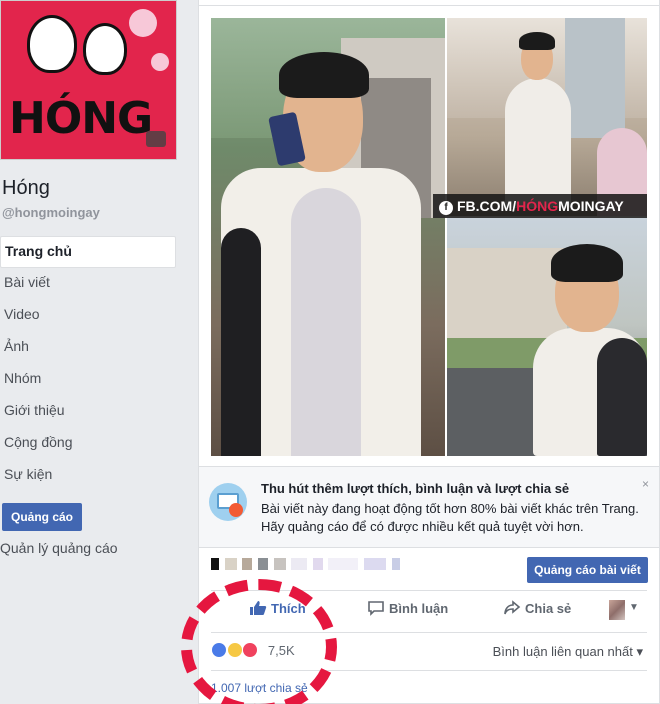 The width and height of the screenshot is (660, 704). What do you see at coordinates (595, 78) in the screenshot?
I see `photo-door` at bounding box center [595, 78].